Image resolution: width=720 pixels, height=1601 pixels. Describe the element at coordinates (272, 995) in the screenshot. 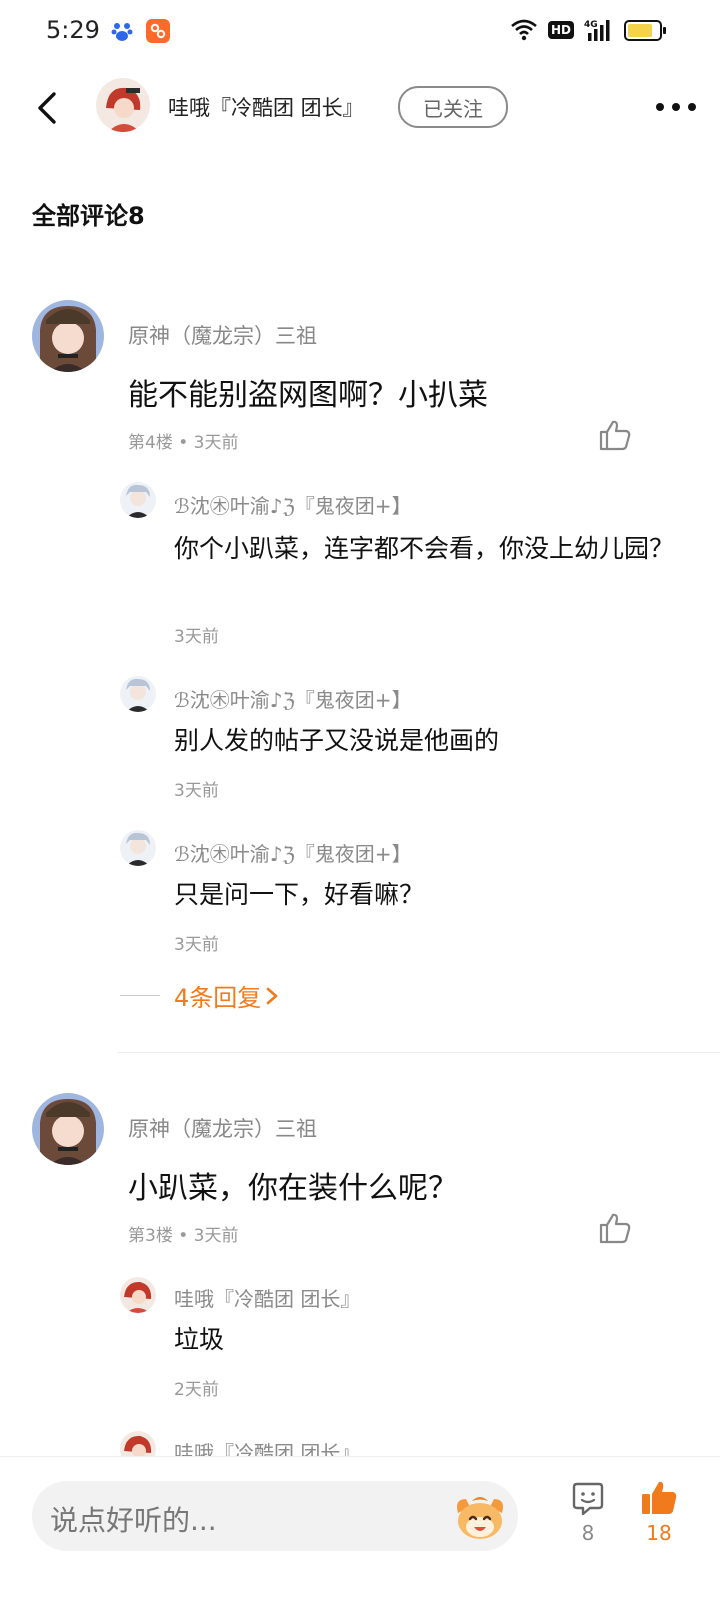

I see `chevron-right-icon` at that location.